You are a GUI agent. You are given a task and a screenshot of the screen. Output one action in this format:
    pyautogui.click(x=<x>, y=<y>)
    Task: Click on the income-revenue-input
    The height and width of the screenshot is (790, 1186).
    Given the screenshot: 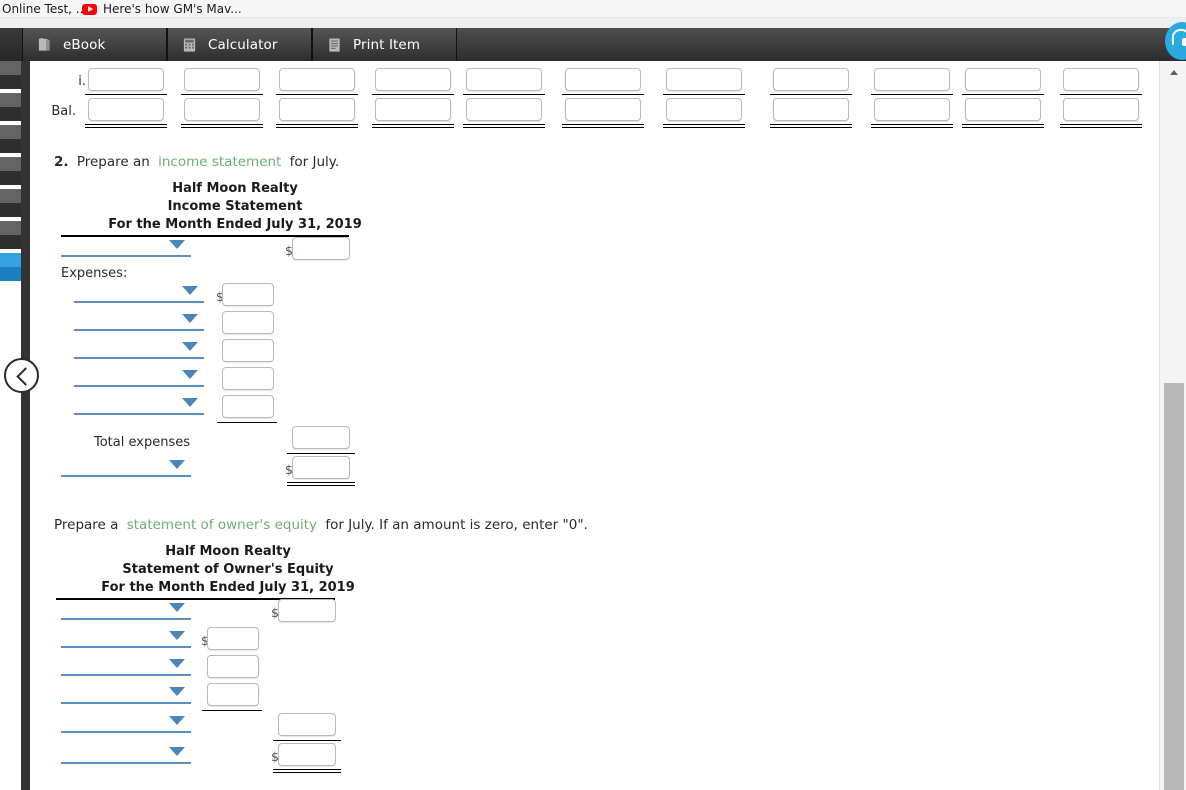 What is the action you would take?
    pyautogui.click(x=321, y=248)
    